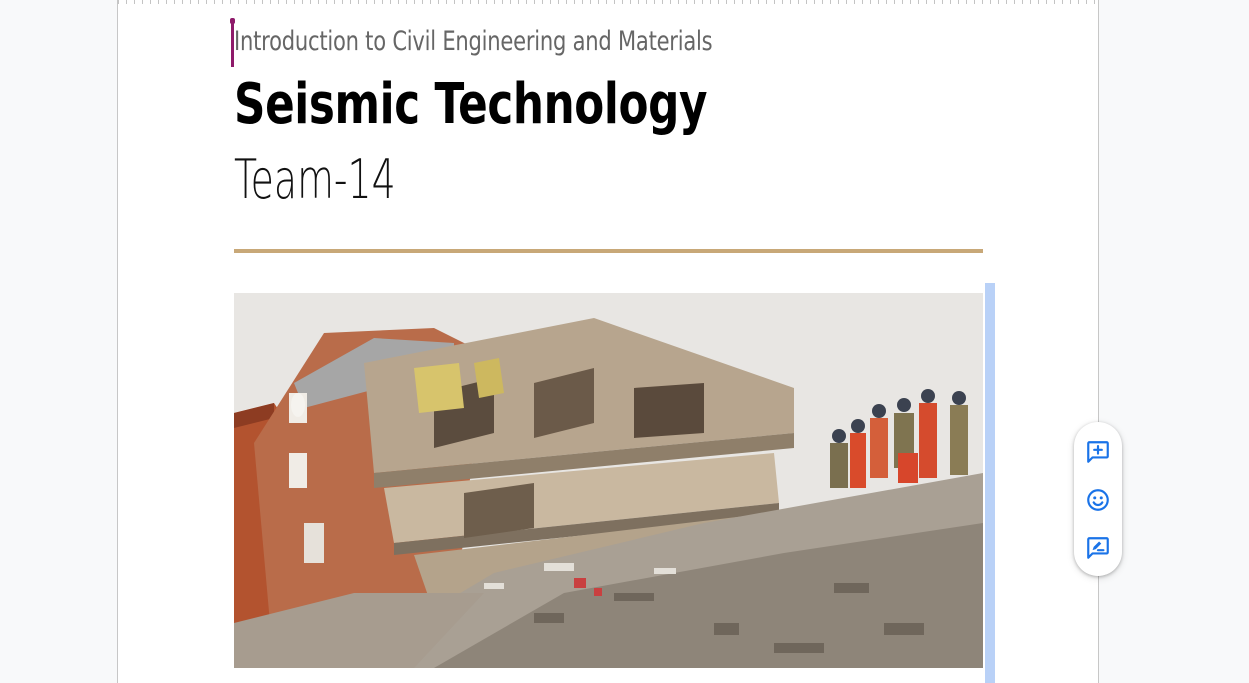  What do you see at coordinates (470, 104) in the screenshot?
I see `document-title: Seismic Technology` at bounding box center [470, 104].